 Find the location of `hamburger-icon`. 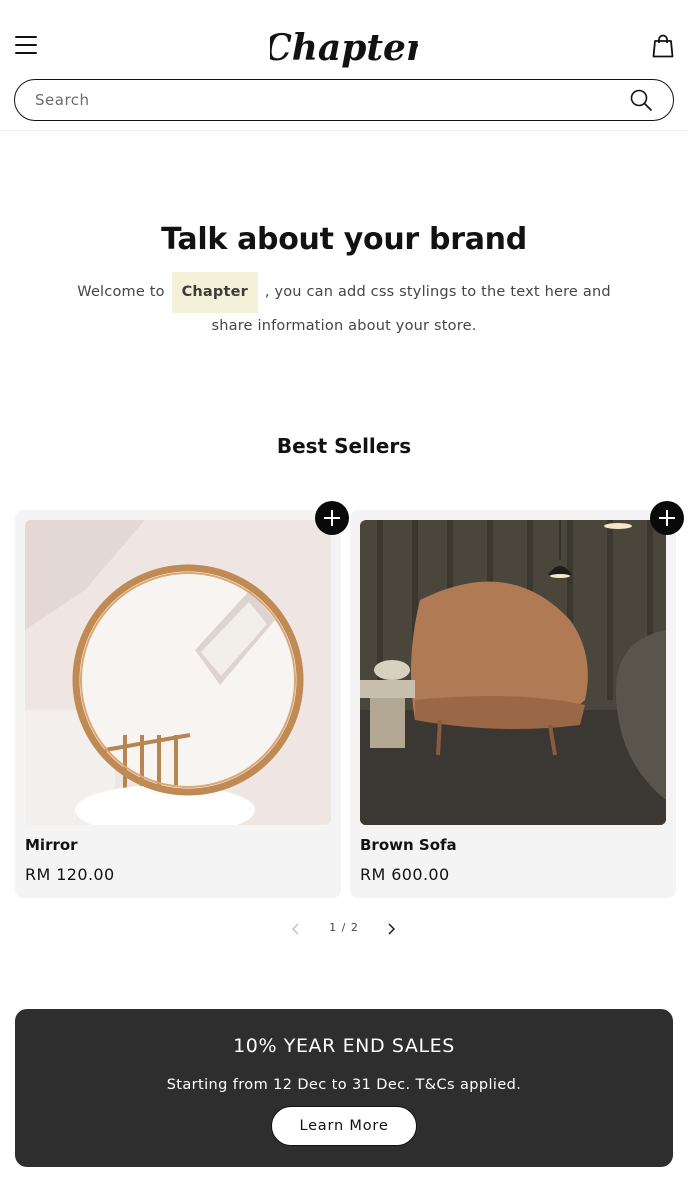

hamburger-icon is located at coordinates (26, 37).